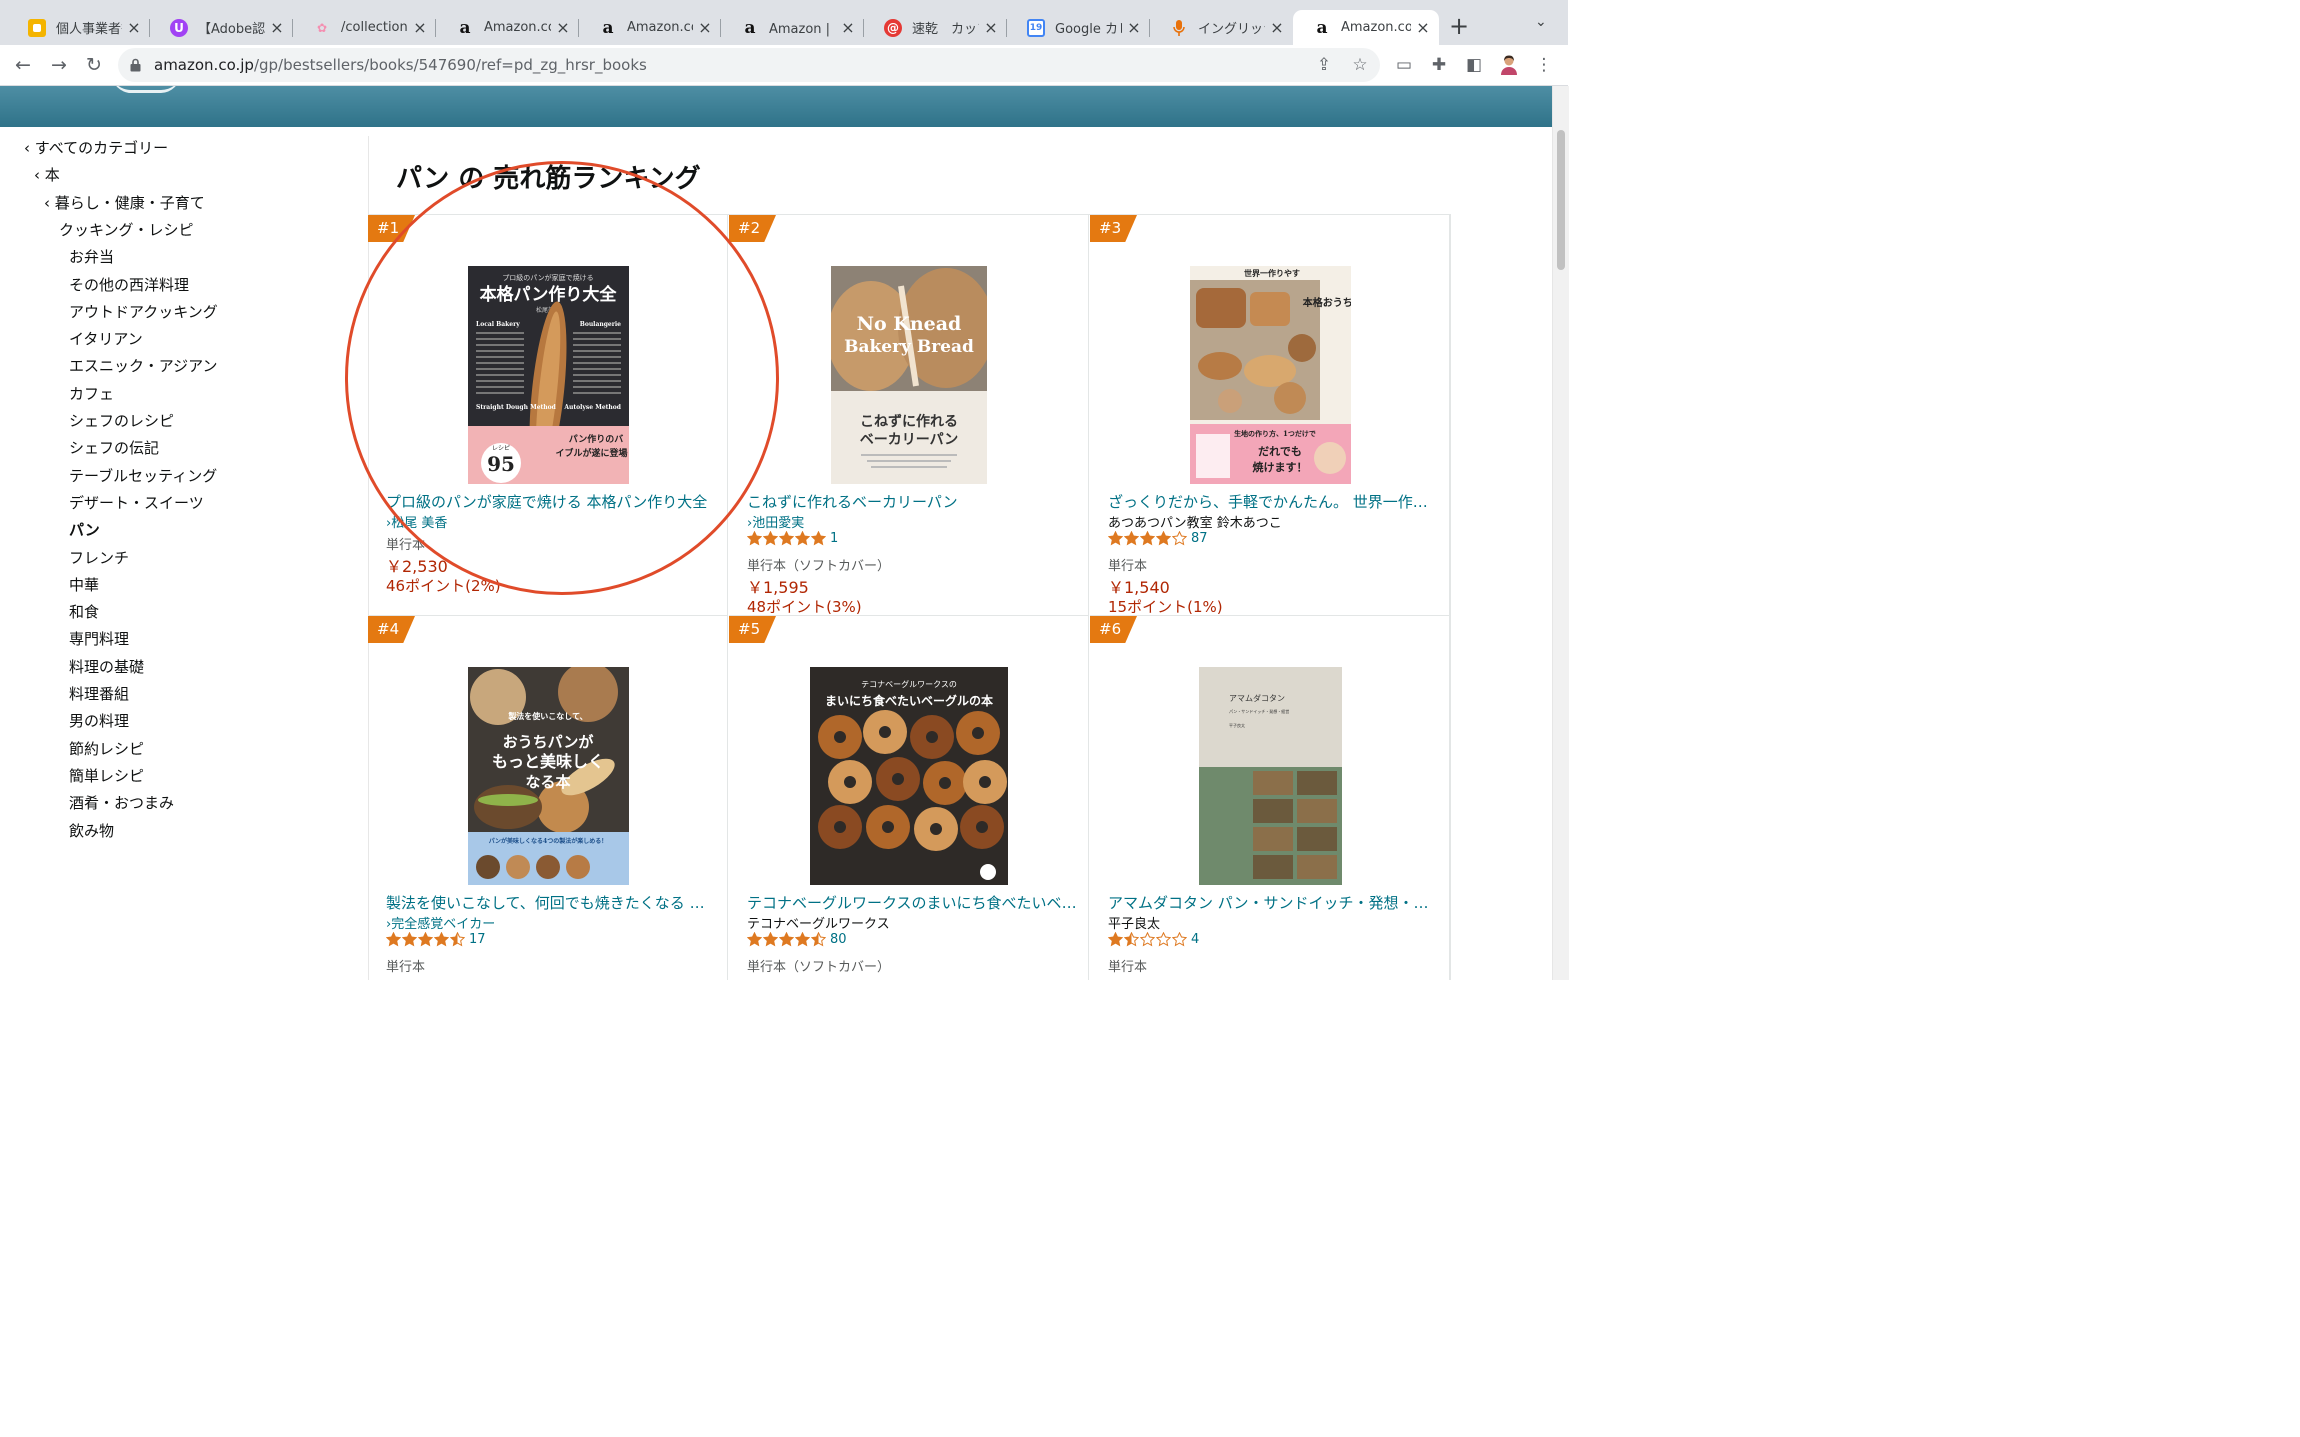  I want to click on sidebar-category-item: 飲み物, so click(91, 830).